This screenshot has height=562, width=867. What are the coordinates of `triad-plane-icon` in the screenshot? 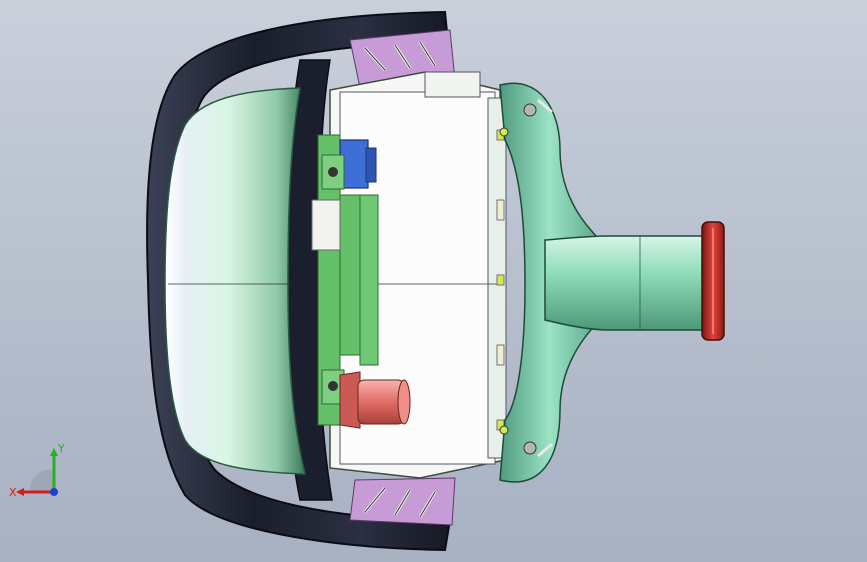 It's located at (41, 480).